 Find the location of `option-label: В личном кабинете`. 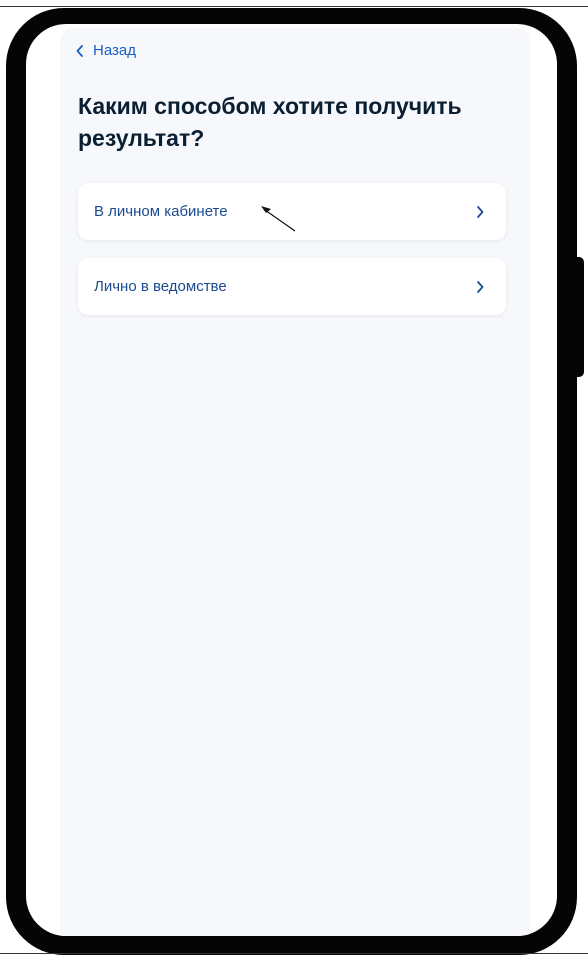

option-label: В личном кабинете is located at coordinates (161, 211).